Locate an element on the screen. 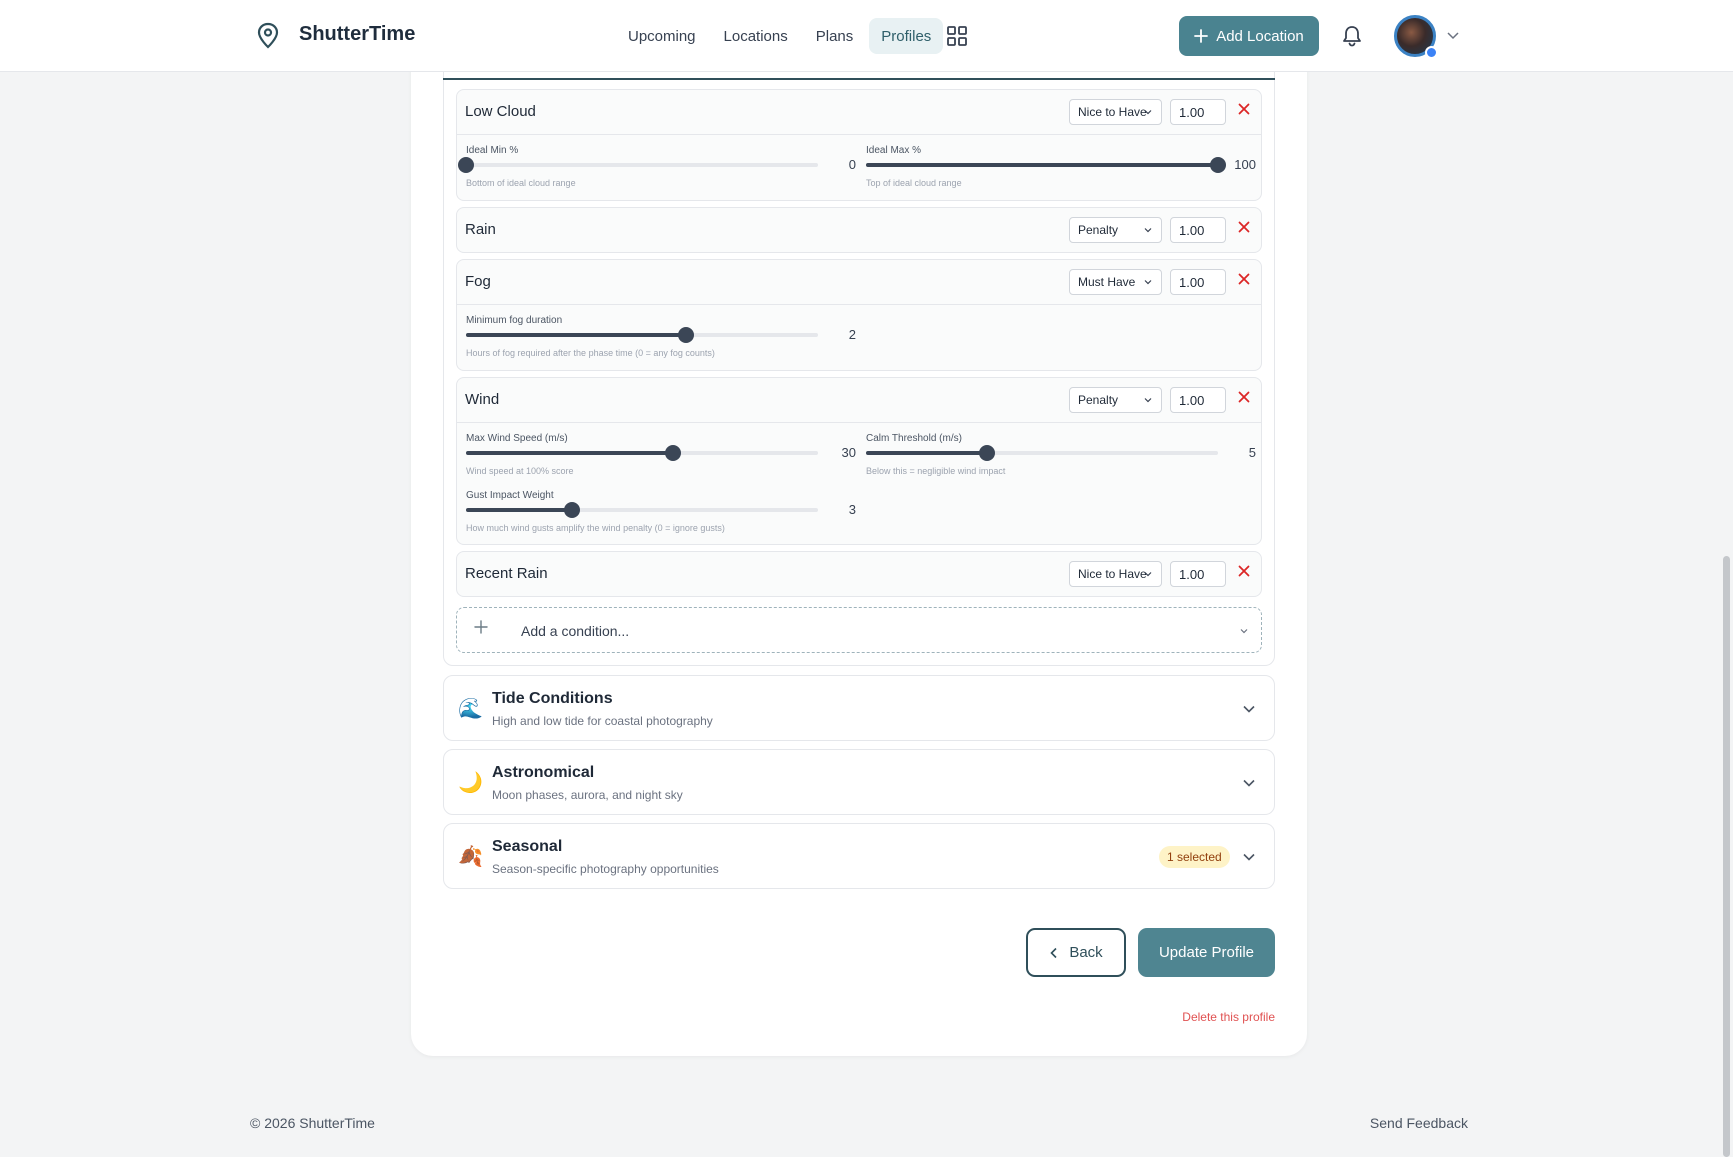 The height and width of the screenshot is (1157, 1733). condition-name: Low Cloud is located at coordinates (500, 111).